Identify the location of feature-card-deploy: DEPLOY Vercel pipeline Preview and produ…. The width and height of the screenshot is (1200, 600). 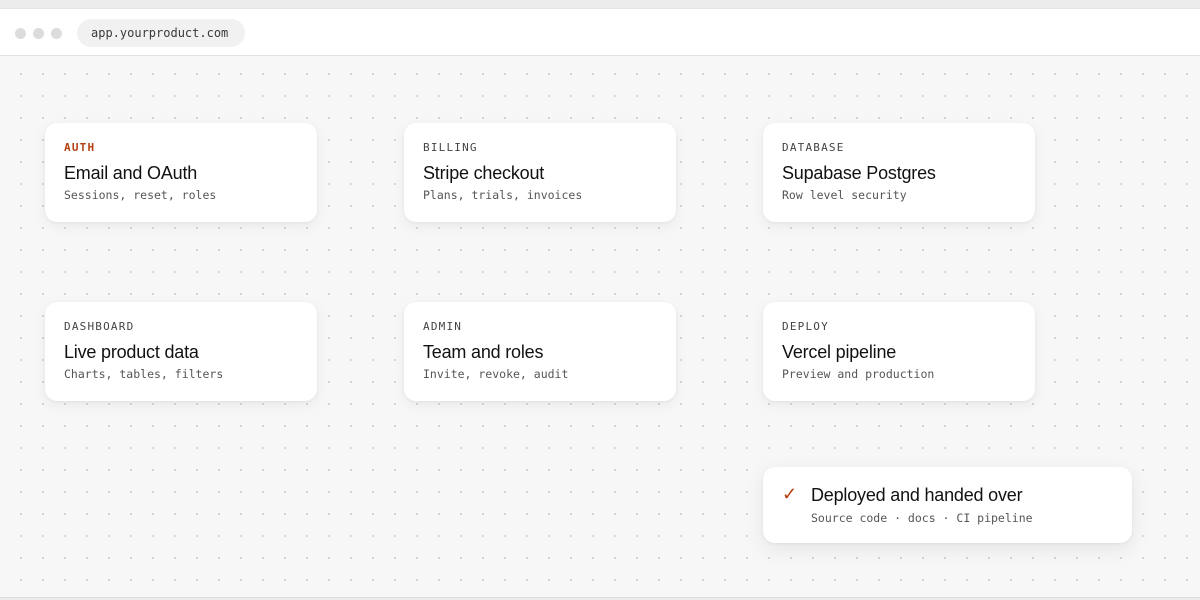
(899, 351).